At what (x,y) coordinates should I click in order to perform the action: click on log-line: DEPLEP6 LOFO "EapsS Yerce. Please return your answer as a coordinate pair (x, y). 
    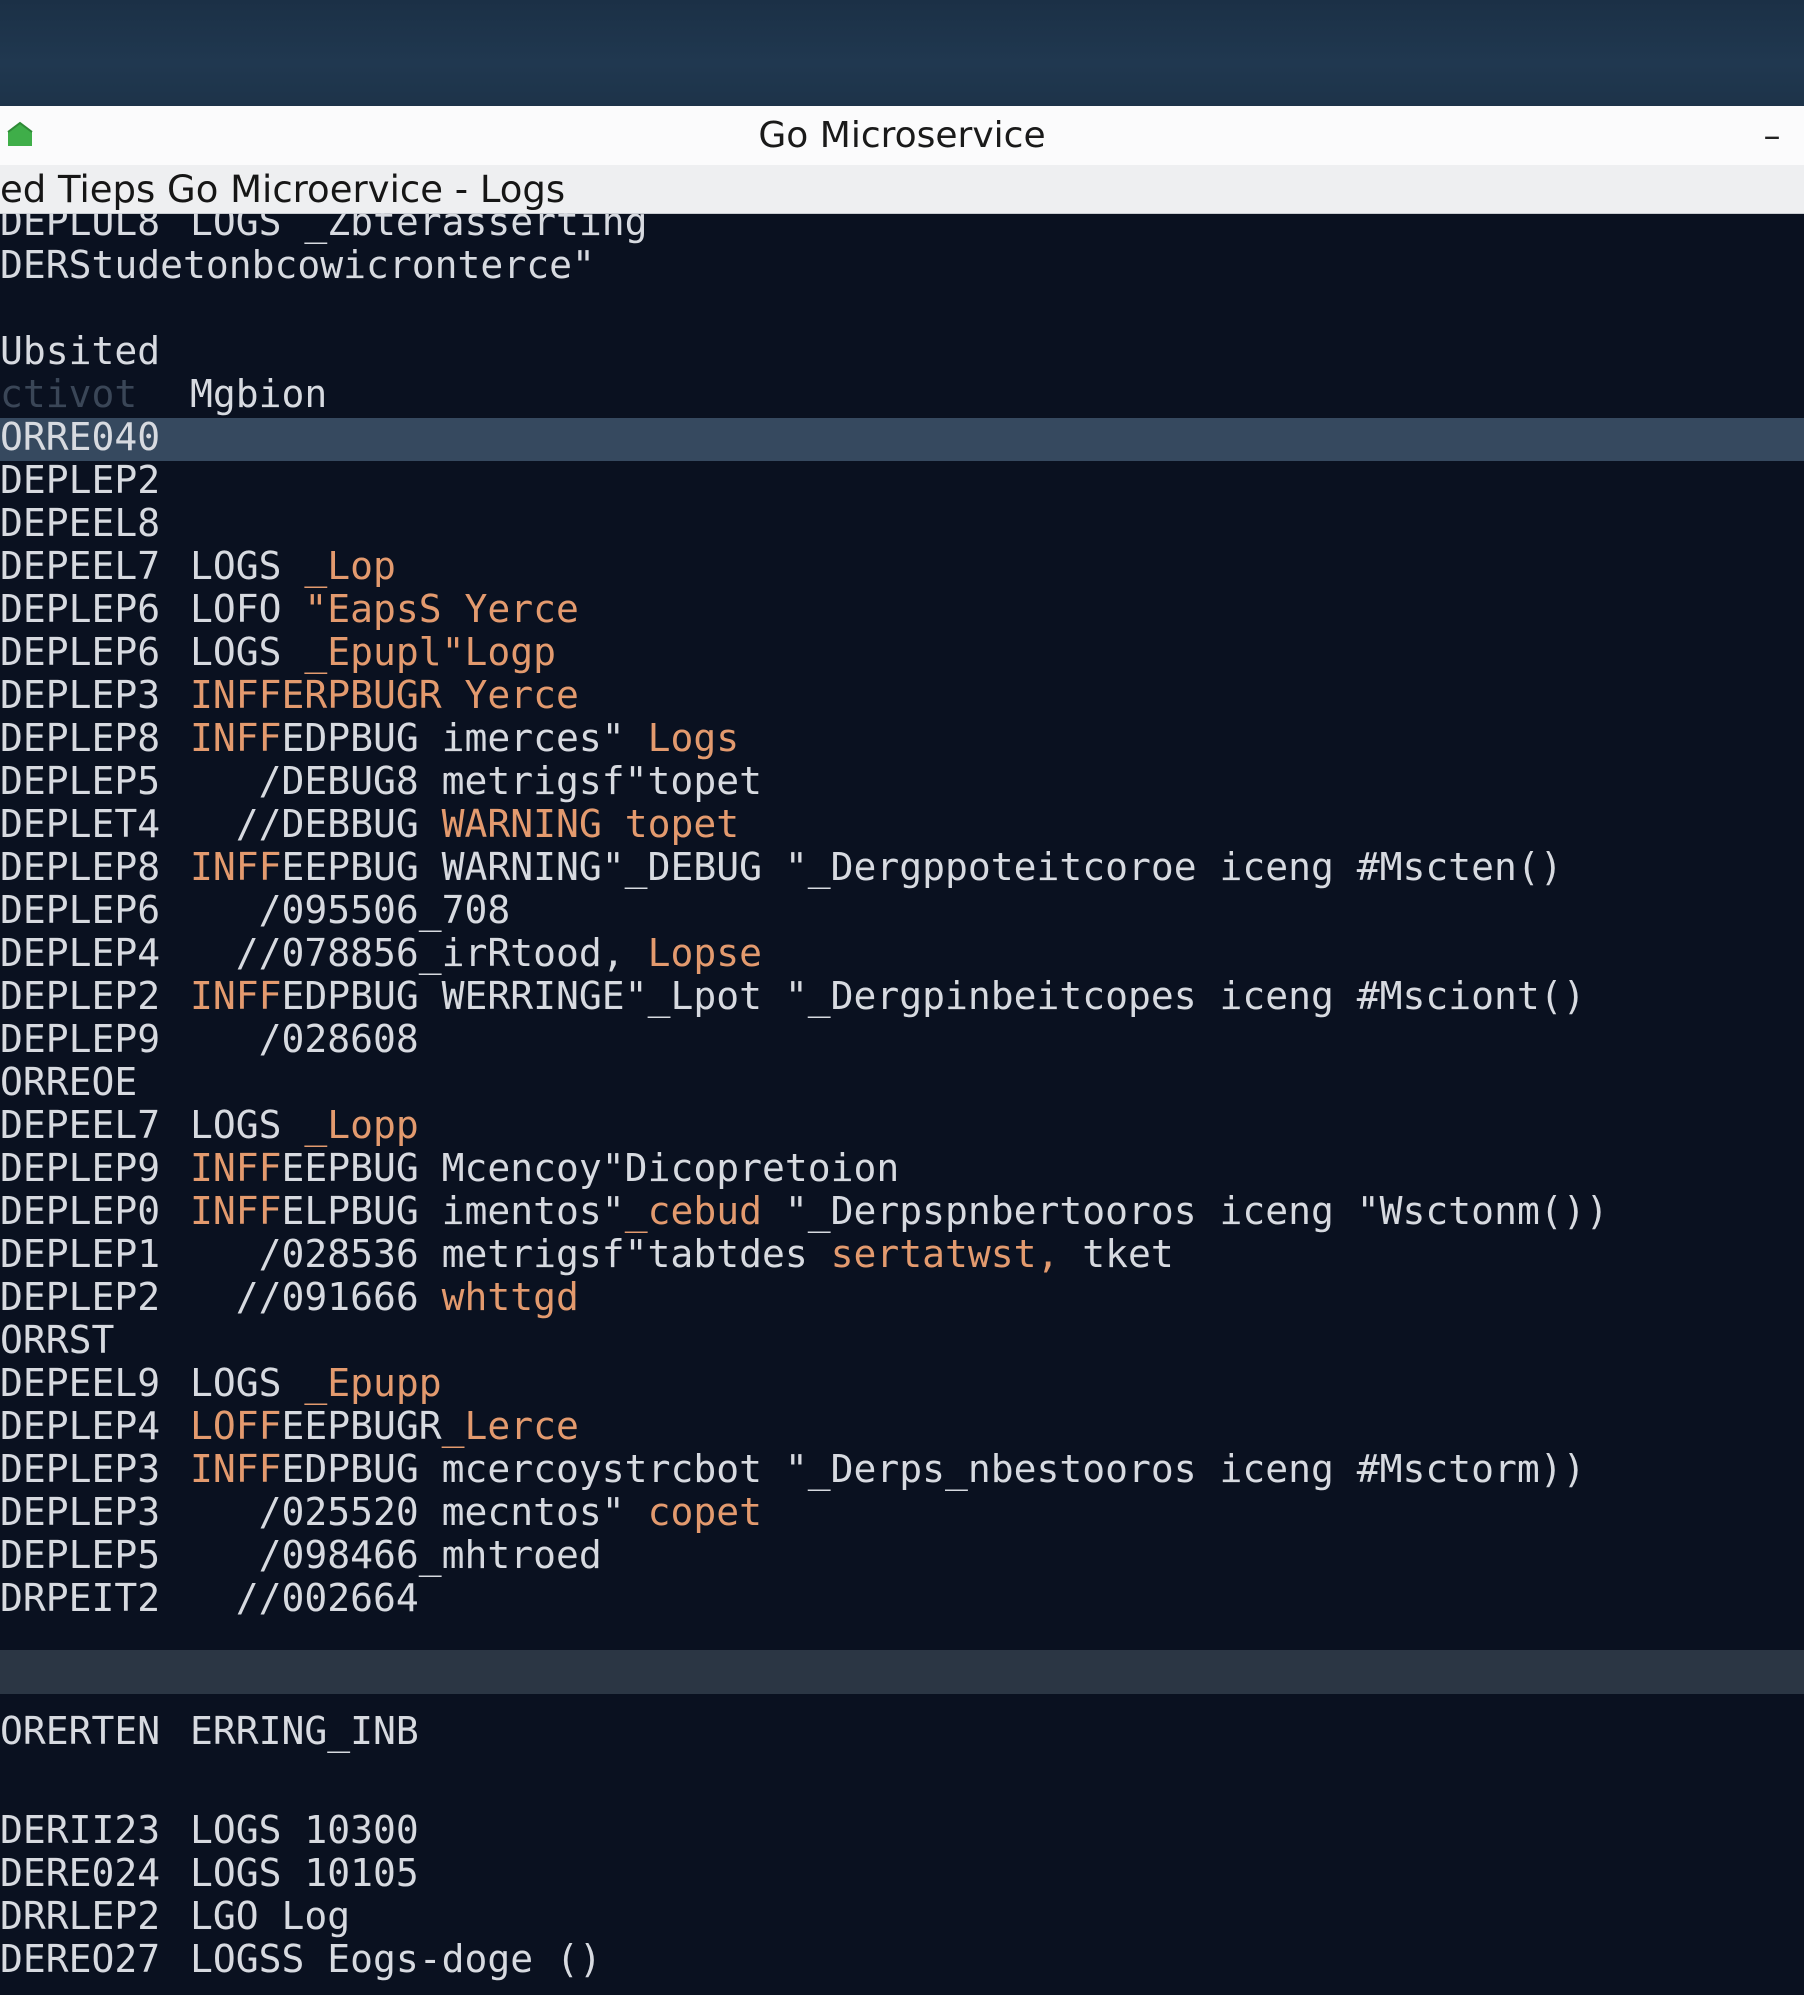
    Looking at the image, I should click on (902, 609).